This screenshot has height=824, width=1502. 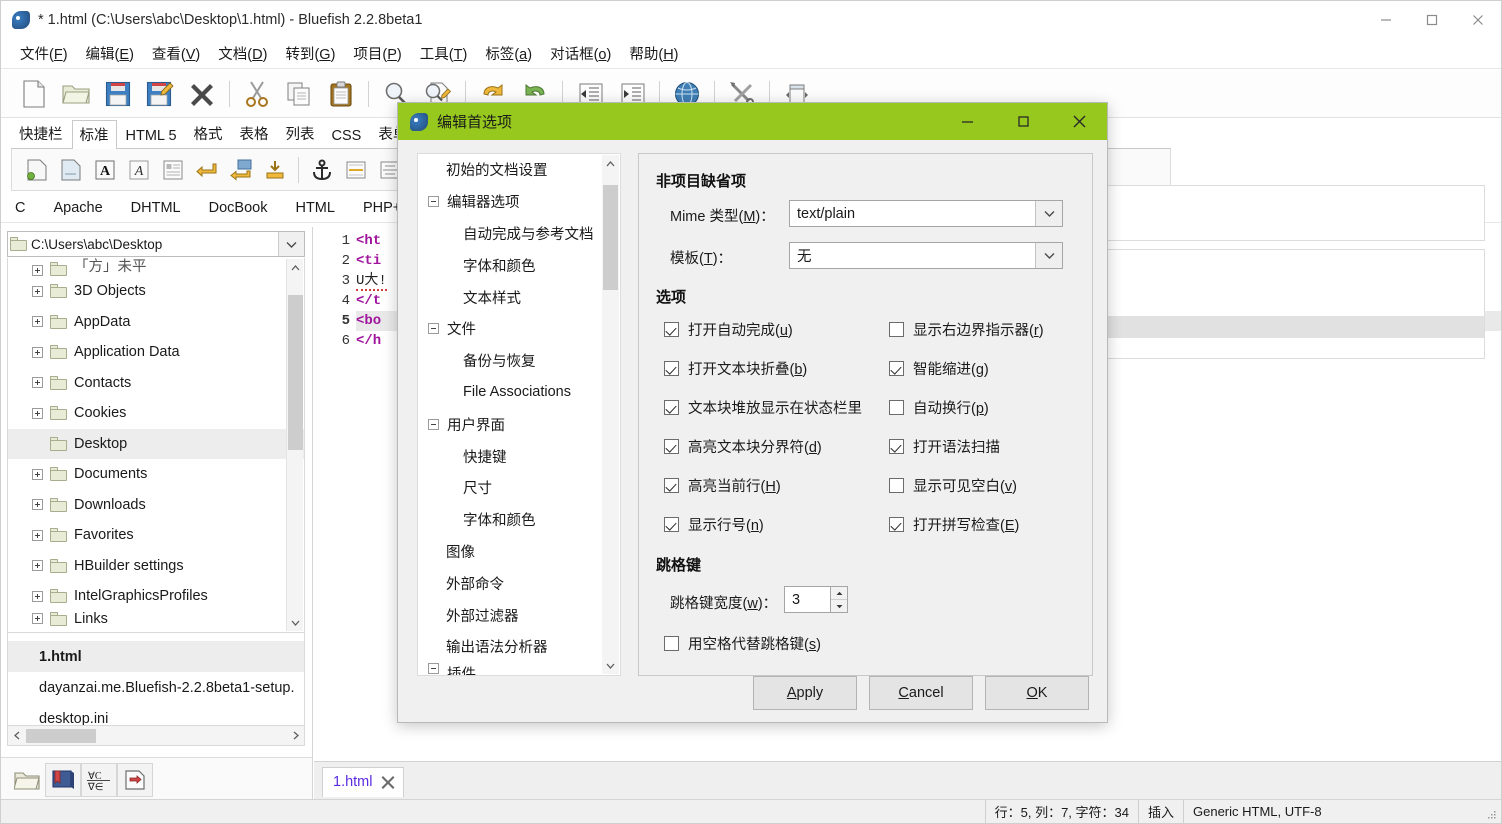 I want to click on copy-icon, so click(x=299, y=94).